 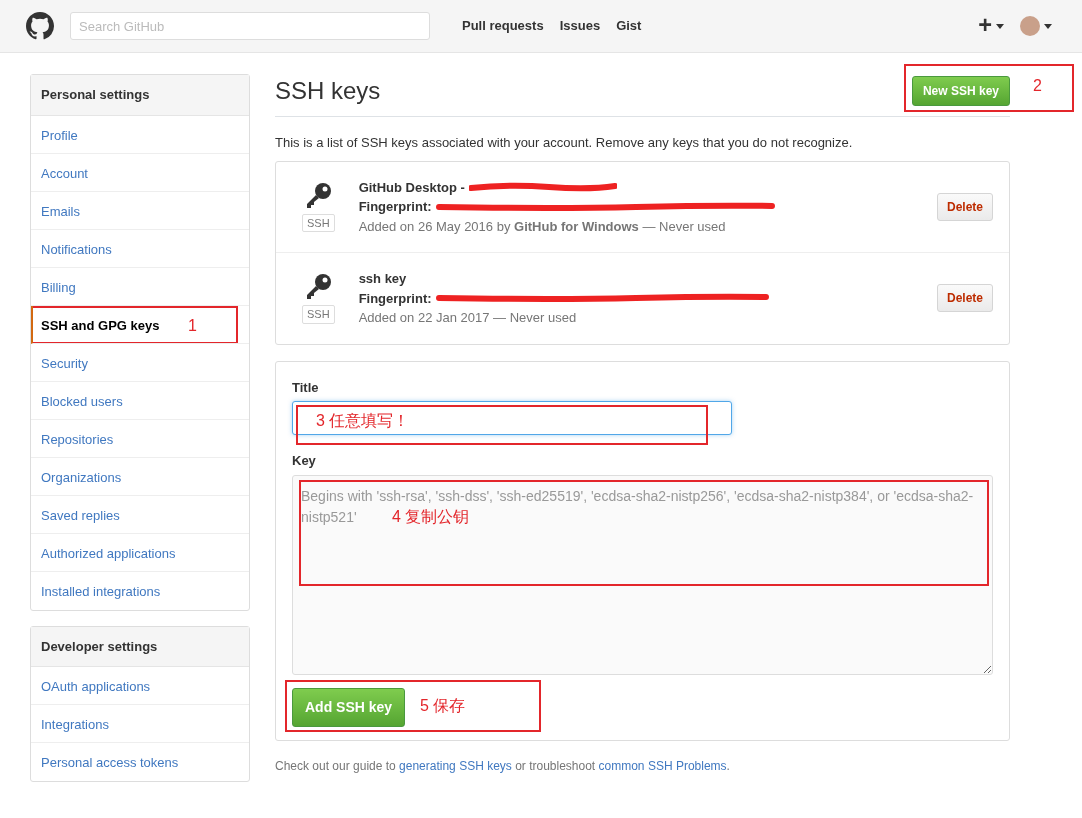 I want to click on annotation-label: 5 保存, so click(x=443, y=706).